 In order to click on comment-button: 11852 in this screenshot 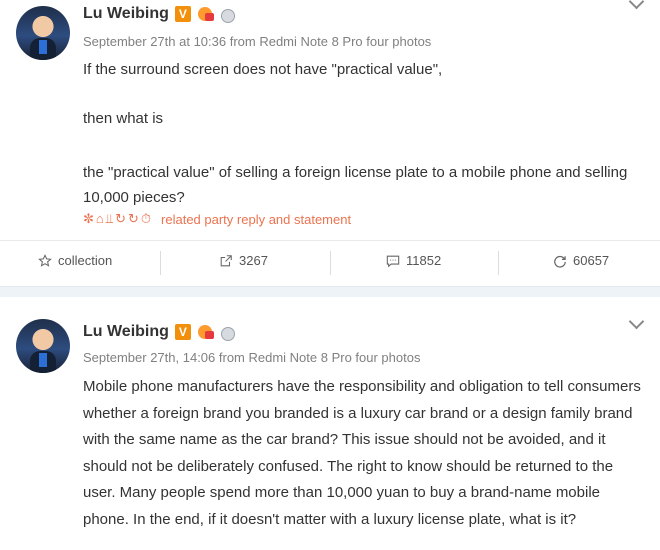, I will do `click(413, 260)`.